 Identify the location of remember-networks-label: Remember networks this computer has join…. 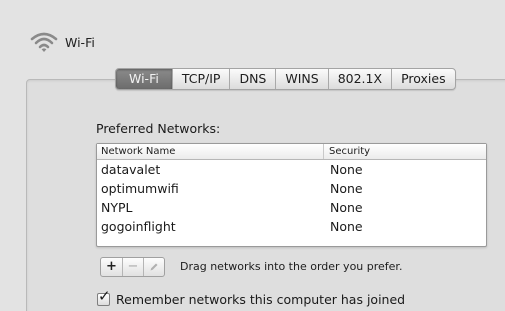
(261, 299).